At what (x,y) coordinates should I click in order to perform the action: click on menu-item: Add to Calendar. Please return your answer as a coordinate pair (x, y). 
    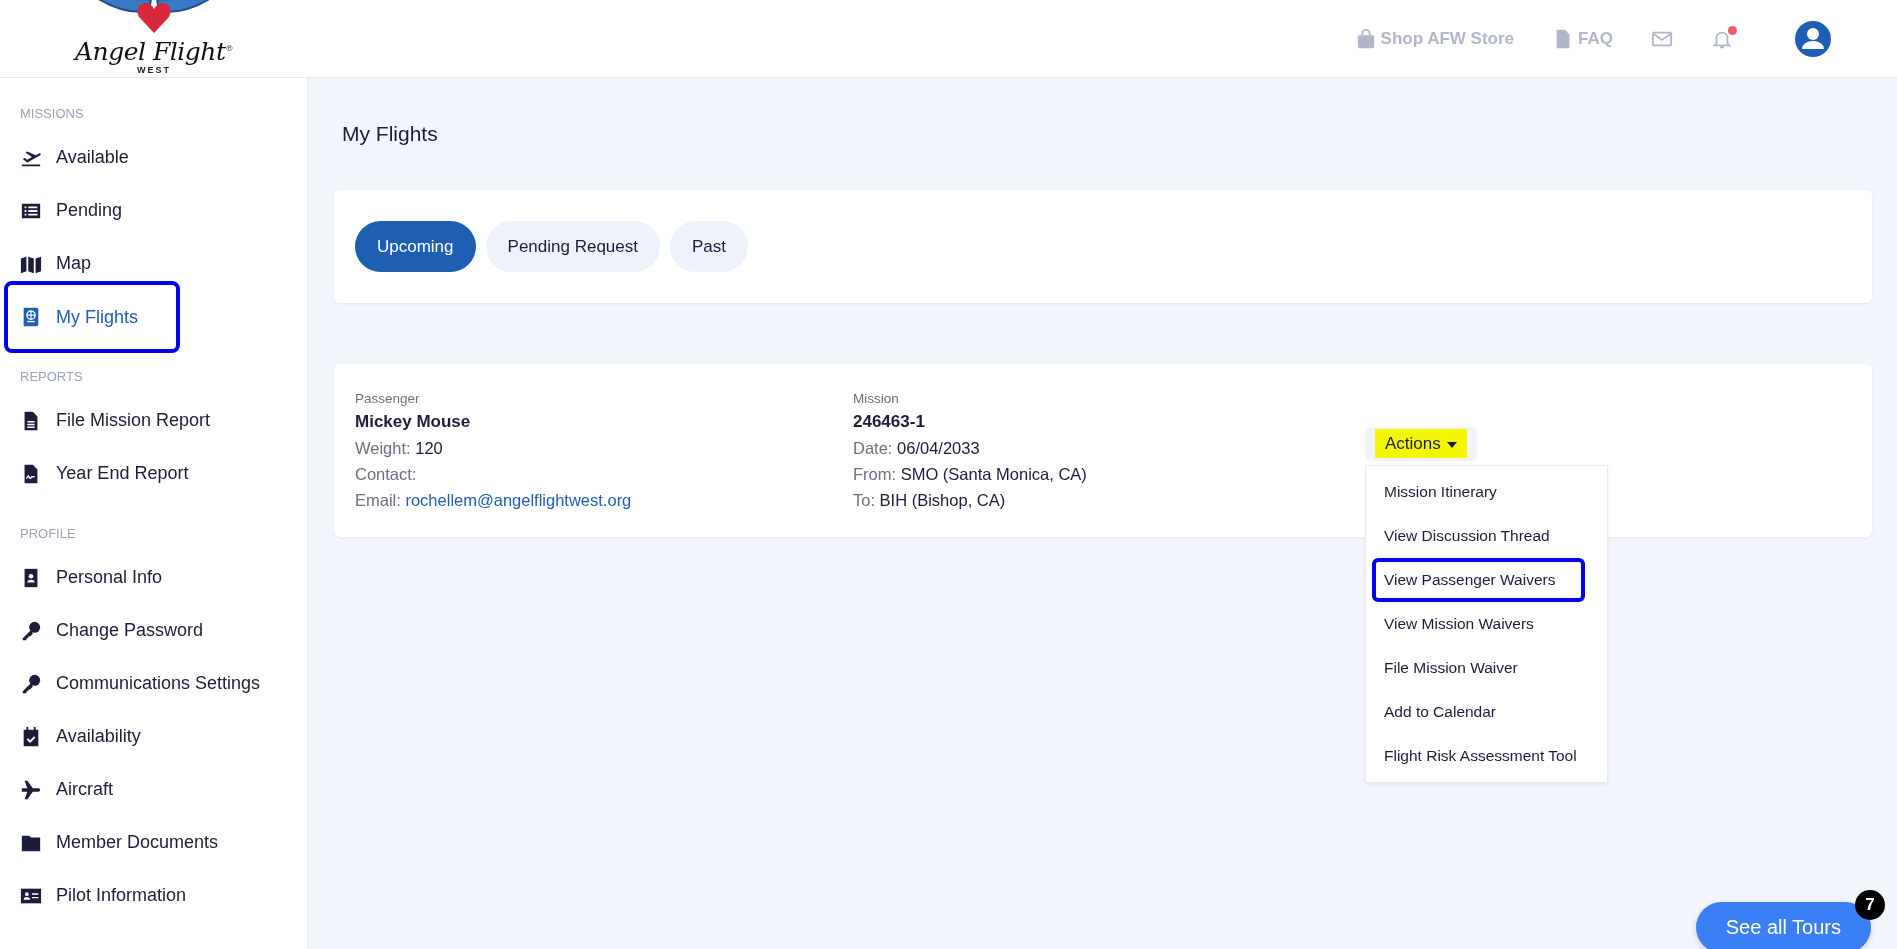
    Looking at the image, I should click on (1486, 712).